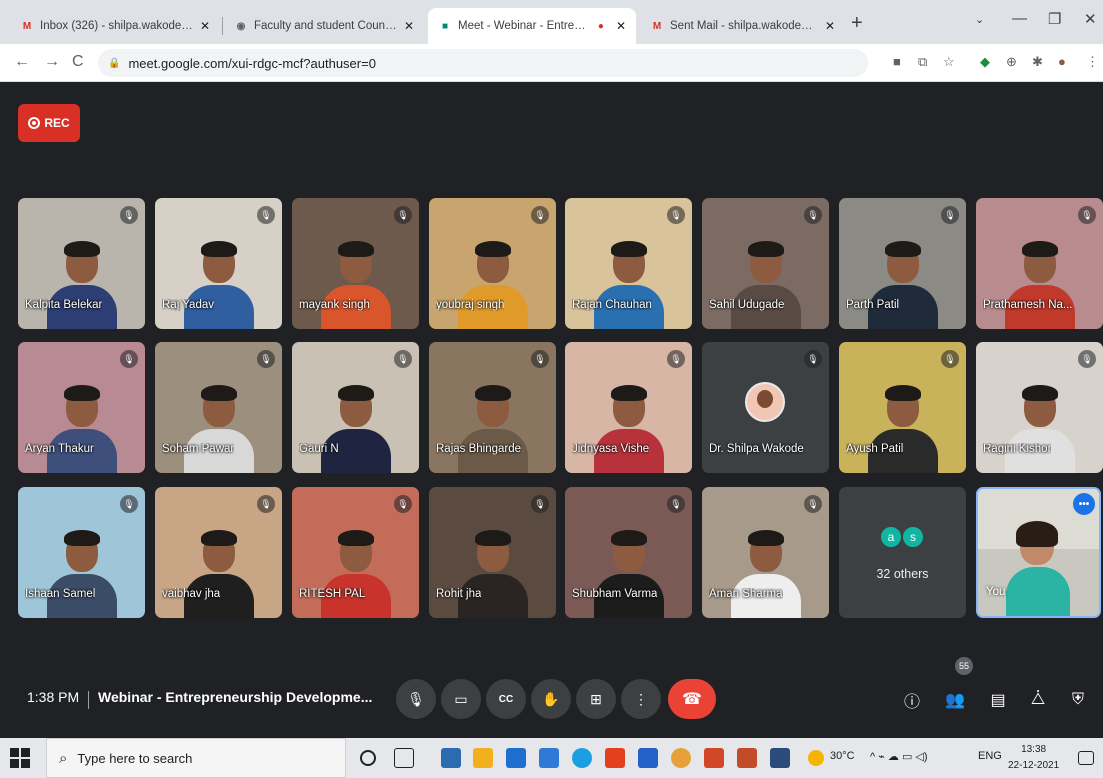  Describe the element at coordinates (1090, 19) in the screenshot. I see `close-window-button: ✕` at that location.